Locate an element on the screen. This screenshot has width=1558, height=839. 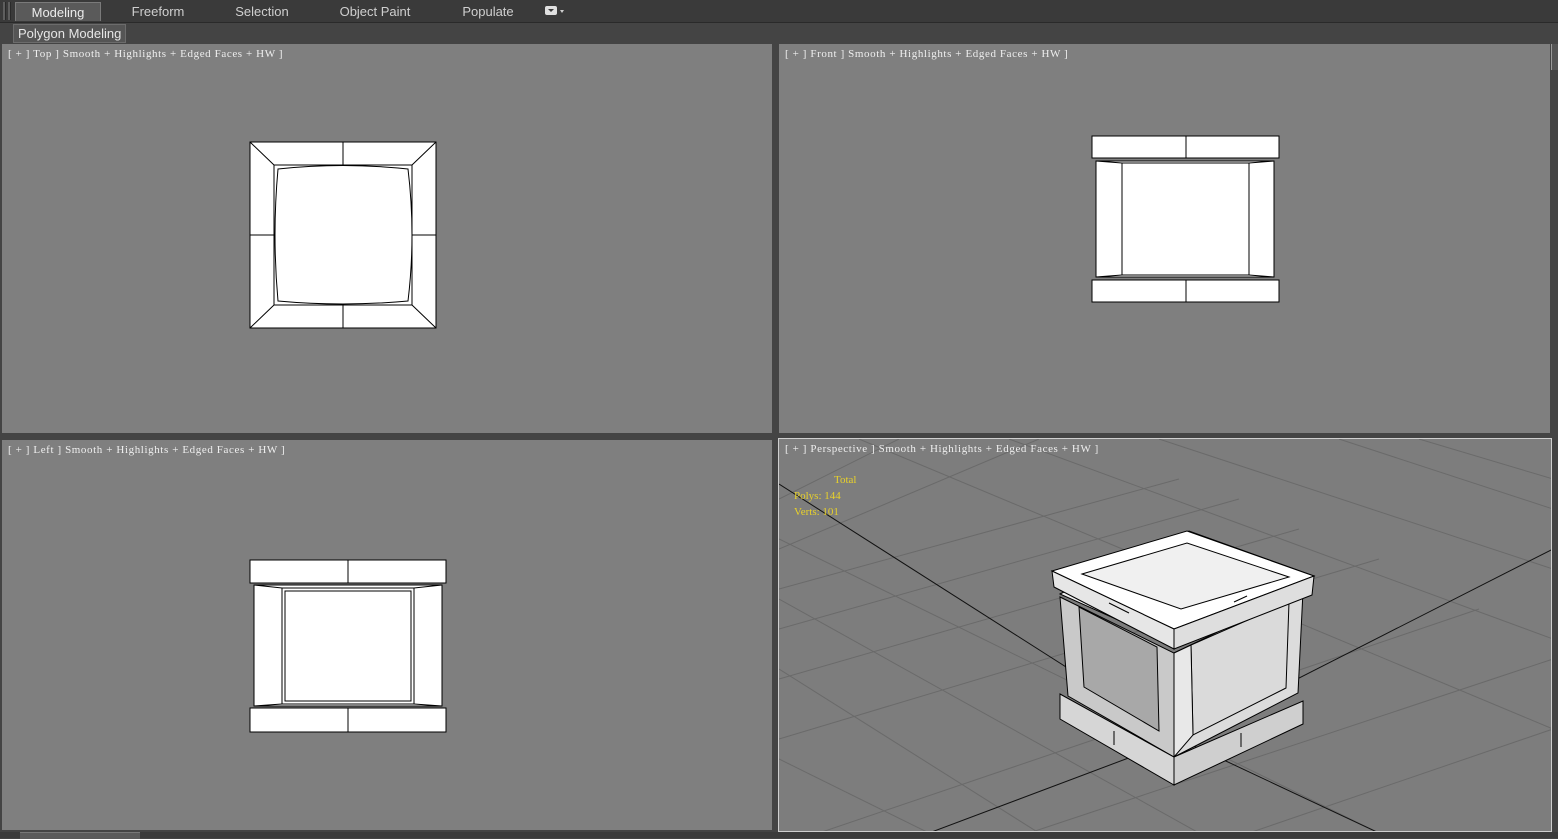
stats-verts: Verts: 101 is located at coordinates (816, 512).